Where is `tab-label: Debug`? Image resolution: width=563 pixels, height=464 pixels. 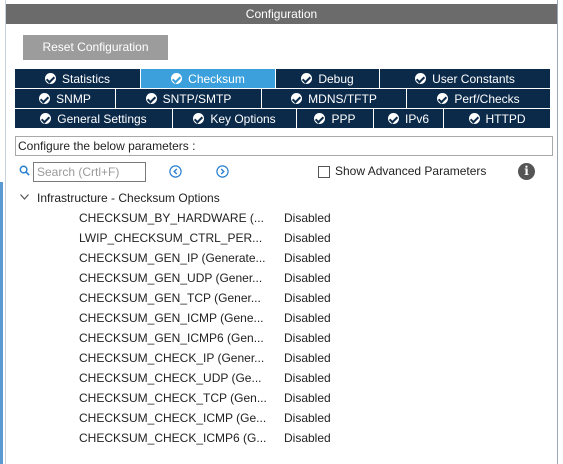
tab-label: Debug is located at coordinates (336, 79).